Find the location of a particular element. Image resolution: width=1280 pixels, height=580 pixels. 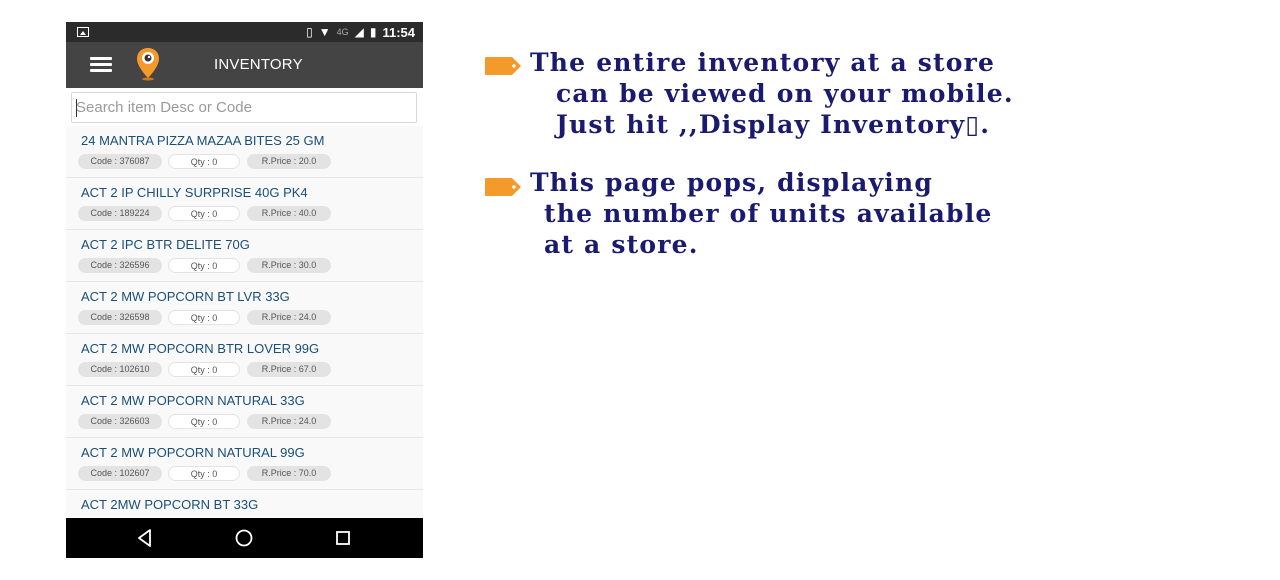

item-name: ACT 2 MW POPCORN NATURAL 33G is located at coordinates (193, 400).